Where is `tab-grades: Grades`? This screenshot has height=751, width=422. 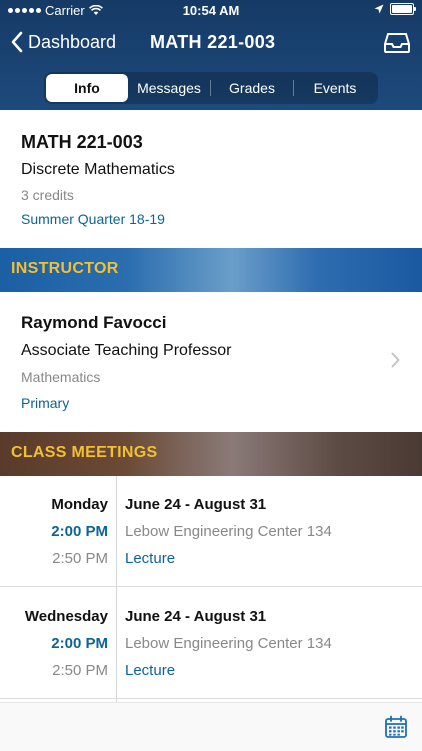 tab-grades: Grades is located at coordinates (252, 88).